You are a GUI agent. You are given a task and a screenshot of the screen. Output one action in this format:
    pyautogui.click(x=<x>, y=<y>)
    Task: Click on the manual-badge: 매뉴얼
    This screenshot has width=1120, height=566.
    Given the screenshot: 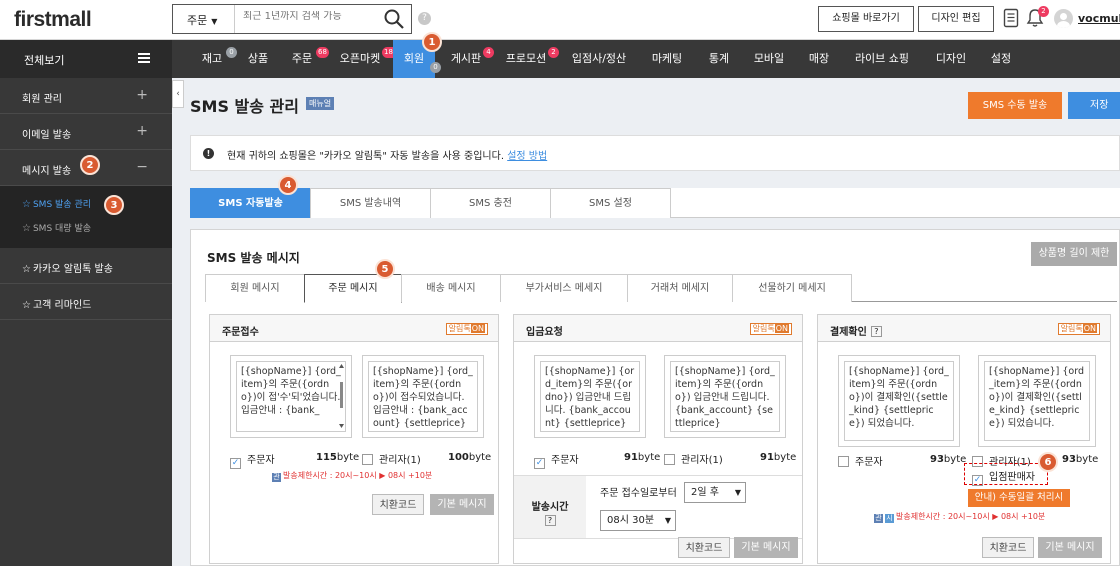 What is the action you would take?
    pyautogui.click(x=320, y=103)
    